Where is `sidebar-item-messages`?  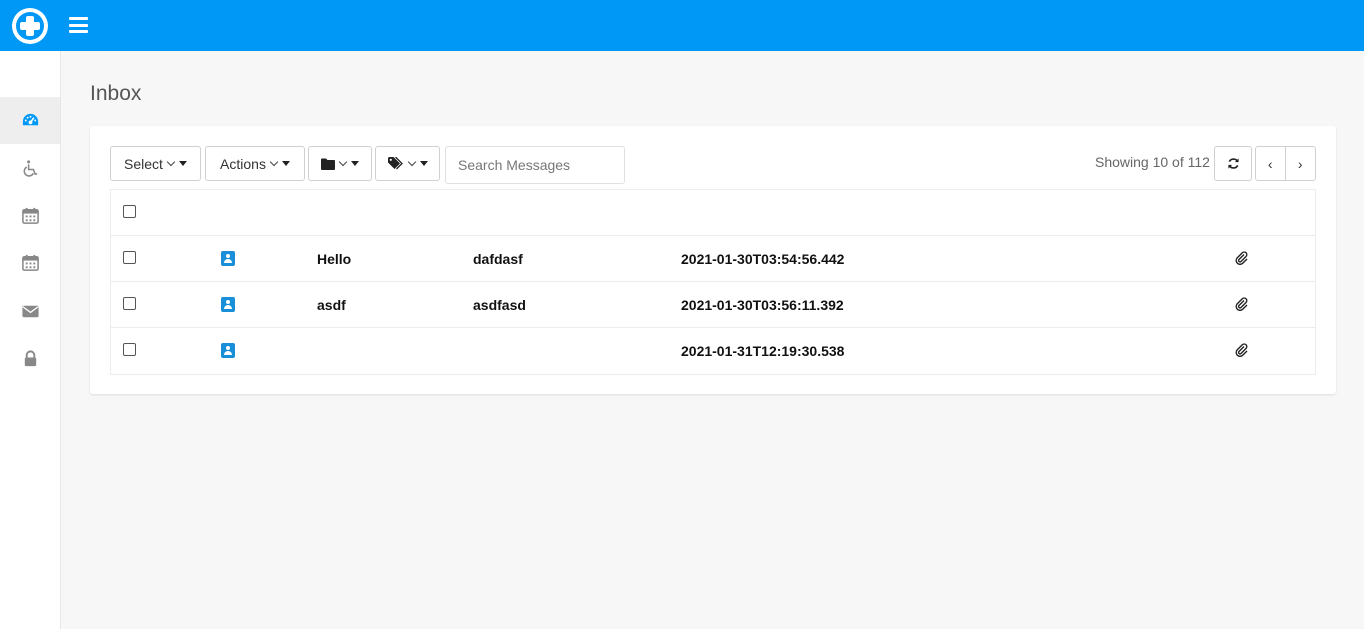
sidebar-item-messages is located at coordinates (30, 311).